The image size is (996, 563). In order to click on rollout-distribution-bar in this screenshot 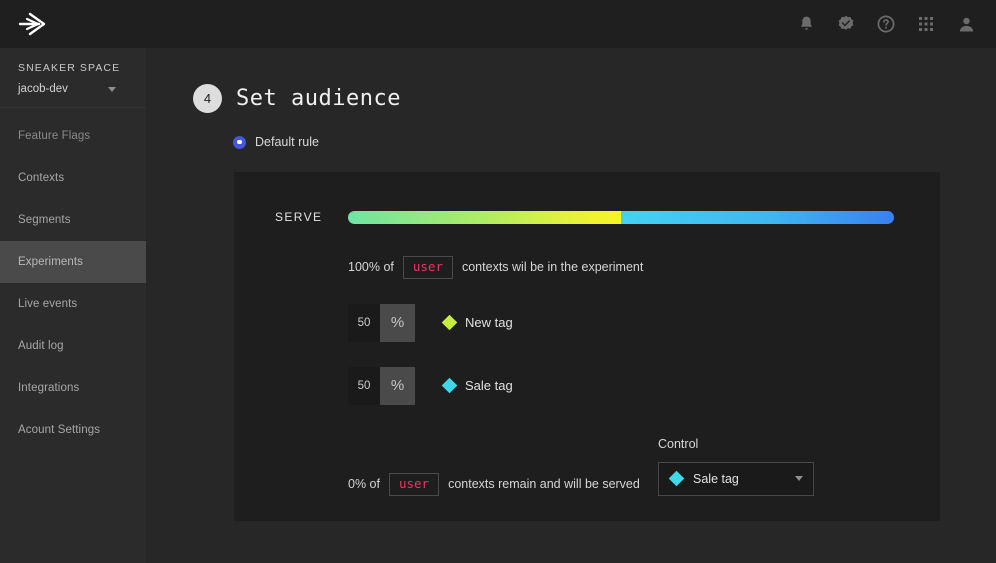, I will do `click(621, 217)`.